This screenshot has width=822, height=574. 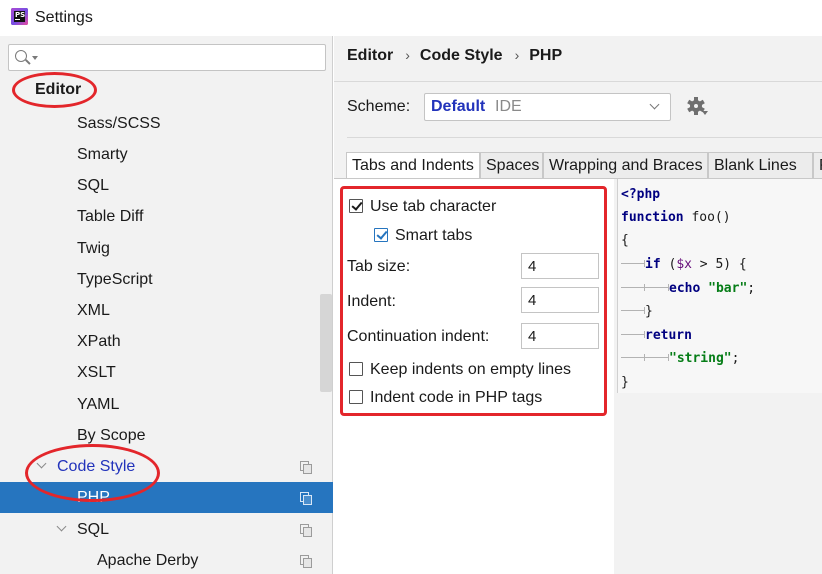 What do you see at coordinates (413, 165) in the screenshot?
I see `tab-tabs-and-indents: Tabs and Indents` at bounding box center [413, 165].